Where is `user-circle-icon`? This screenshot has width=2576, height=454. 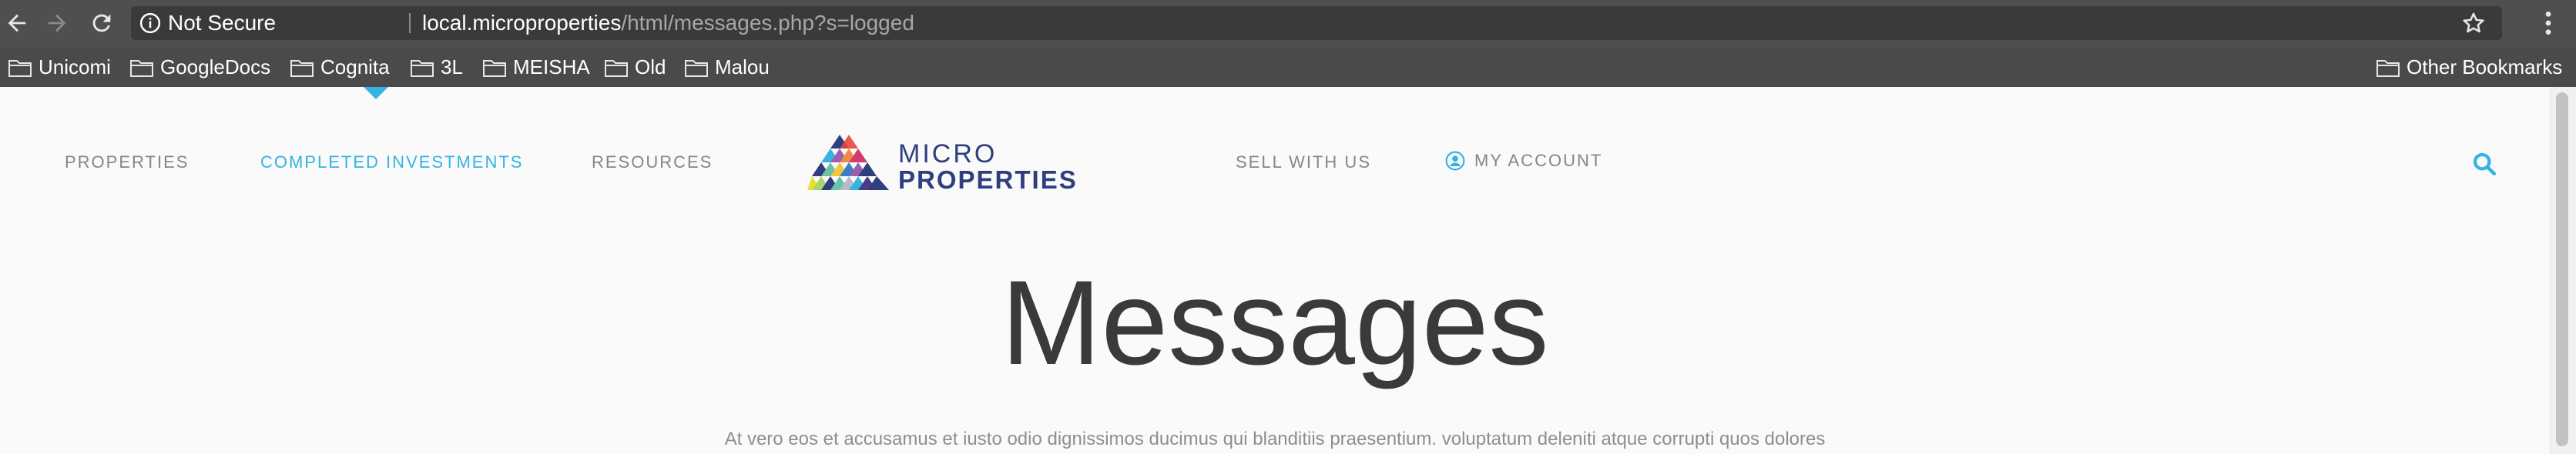 user-circle-icon is located at coordinates (1455, 161).